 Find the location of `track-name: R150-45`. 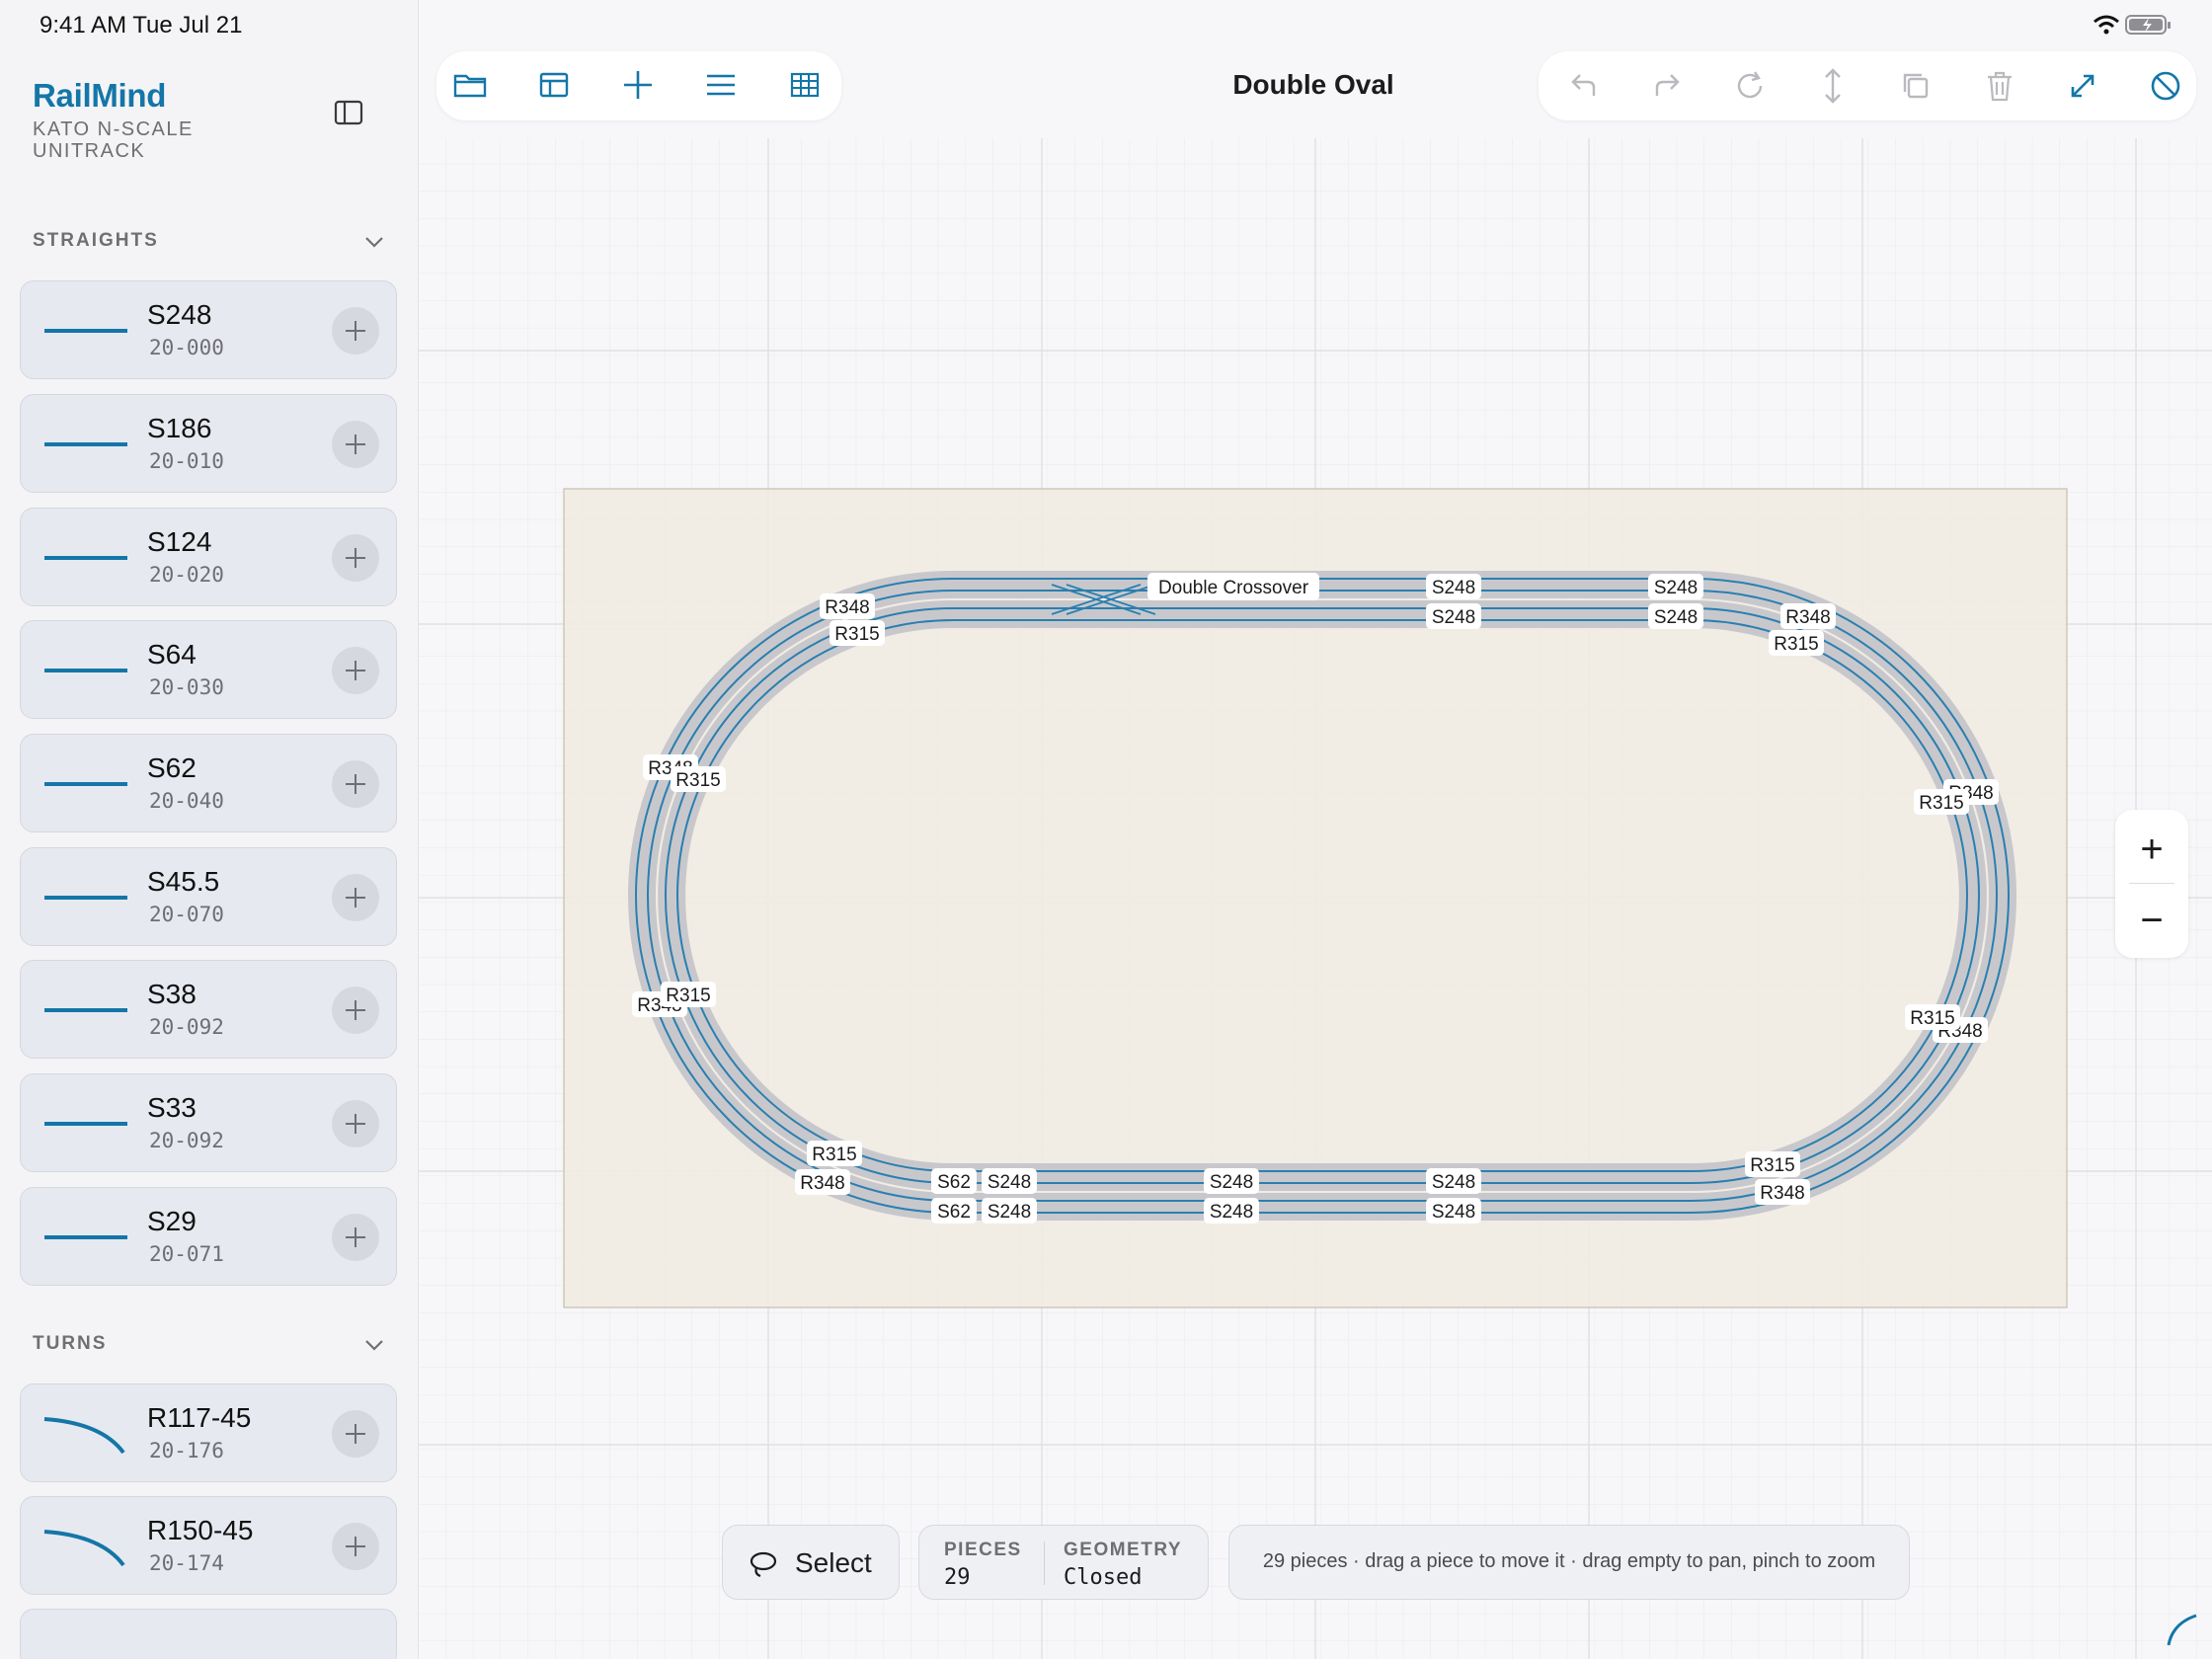

track-name: R150-45 is located at coordinates (201, 1530).